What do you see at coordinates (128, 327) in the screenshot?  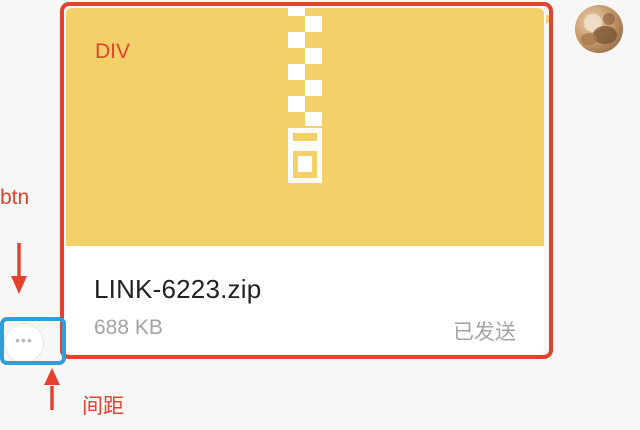 I see `file-size: 688 KB` at bounding box center [128, 327].